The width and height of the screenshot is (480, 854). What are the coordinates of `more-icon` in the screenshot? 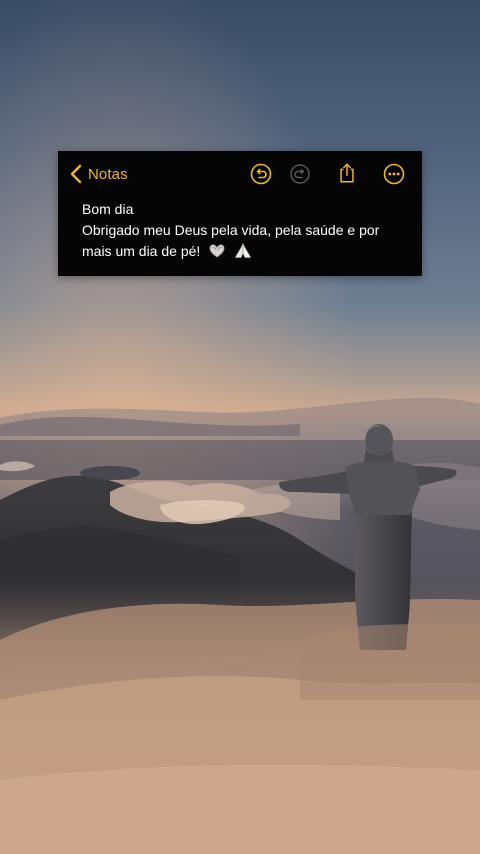 It's located at (394, 174).